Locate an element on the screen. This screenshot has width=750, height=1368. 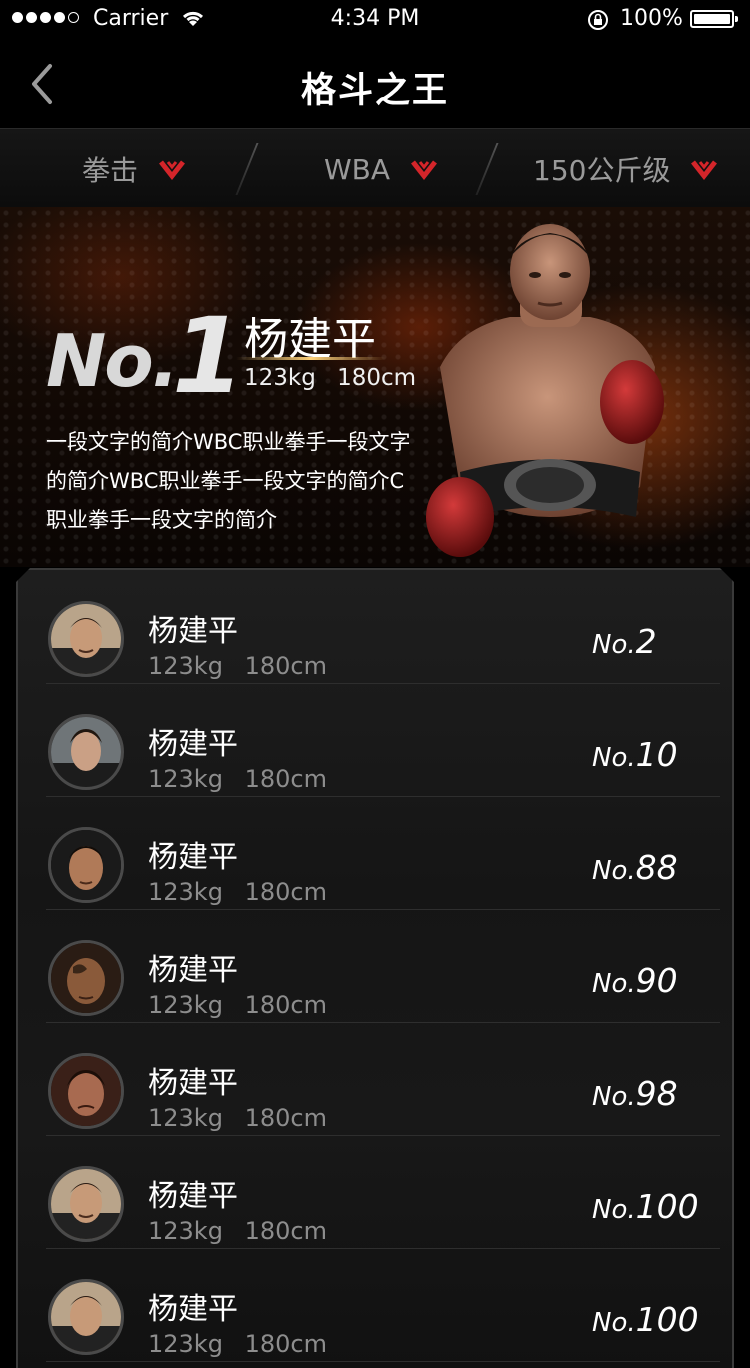
description-line: 的简介WBC职业拳手一段文字的简介C is located at coordinates (225, 481).